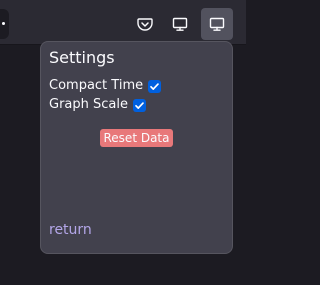  I want to click on pocket-button, so click(145, 24).